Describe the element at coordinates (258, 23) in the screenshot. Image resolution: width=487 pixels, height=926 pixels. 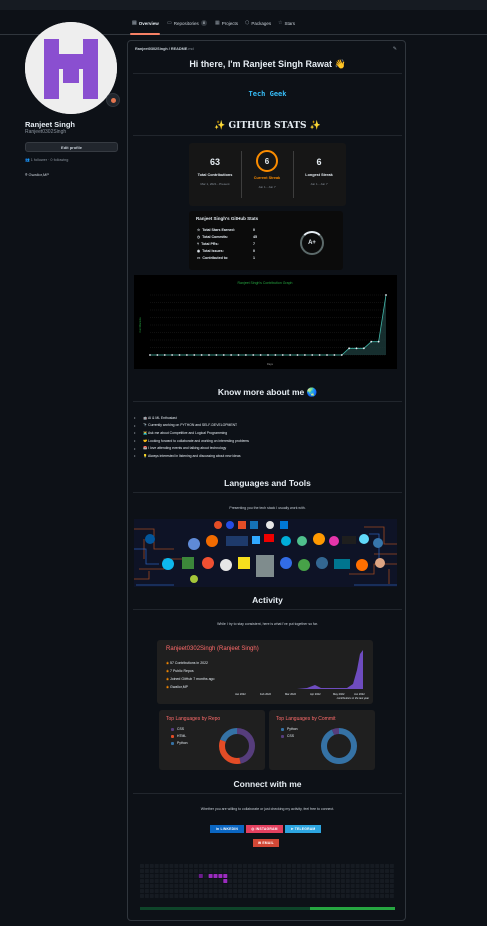
I see `tab-packages: ⬡ Packages` at that location.